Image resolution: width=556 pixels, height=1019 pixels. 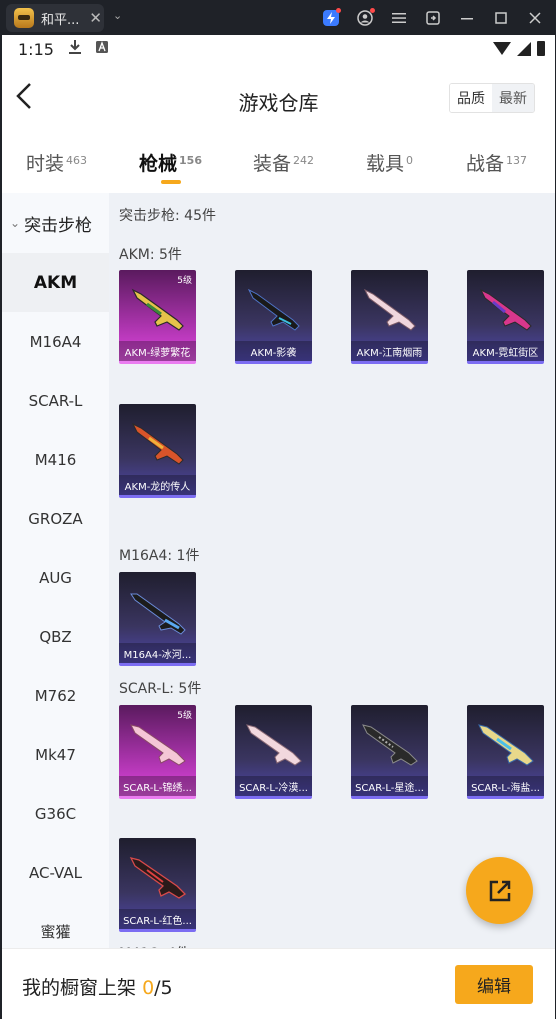 I want to click on boost-icon, so click(x=331, y=17).